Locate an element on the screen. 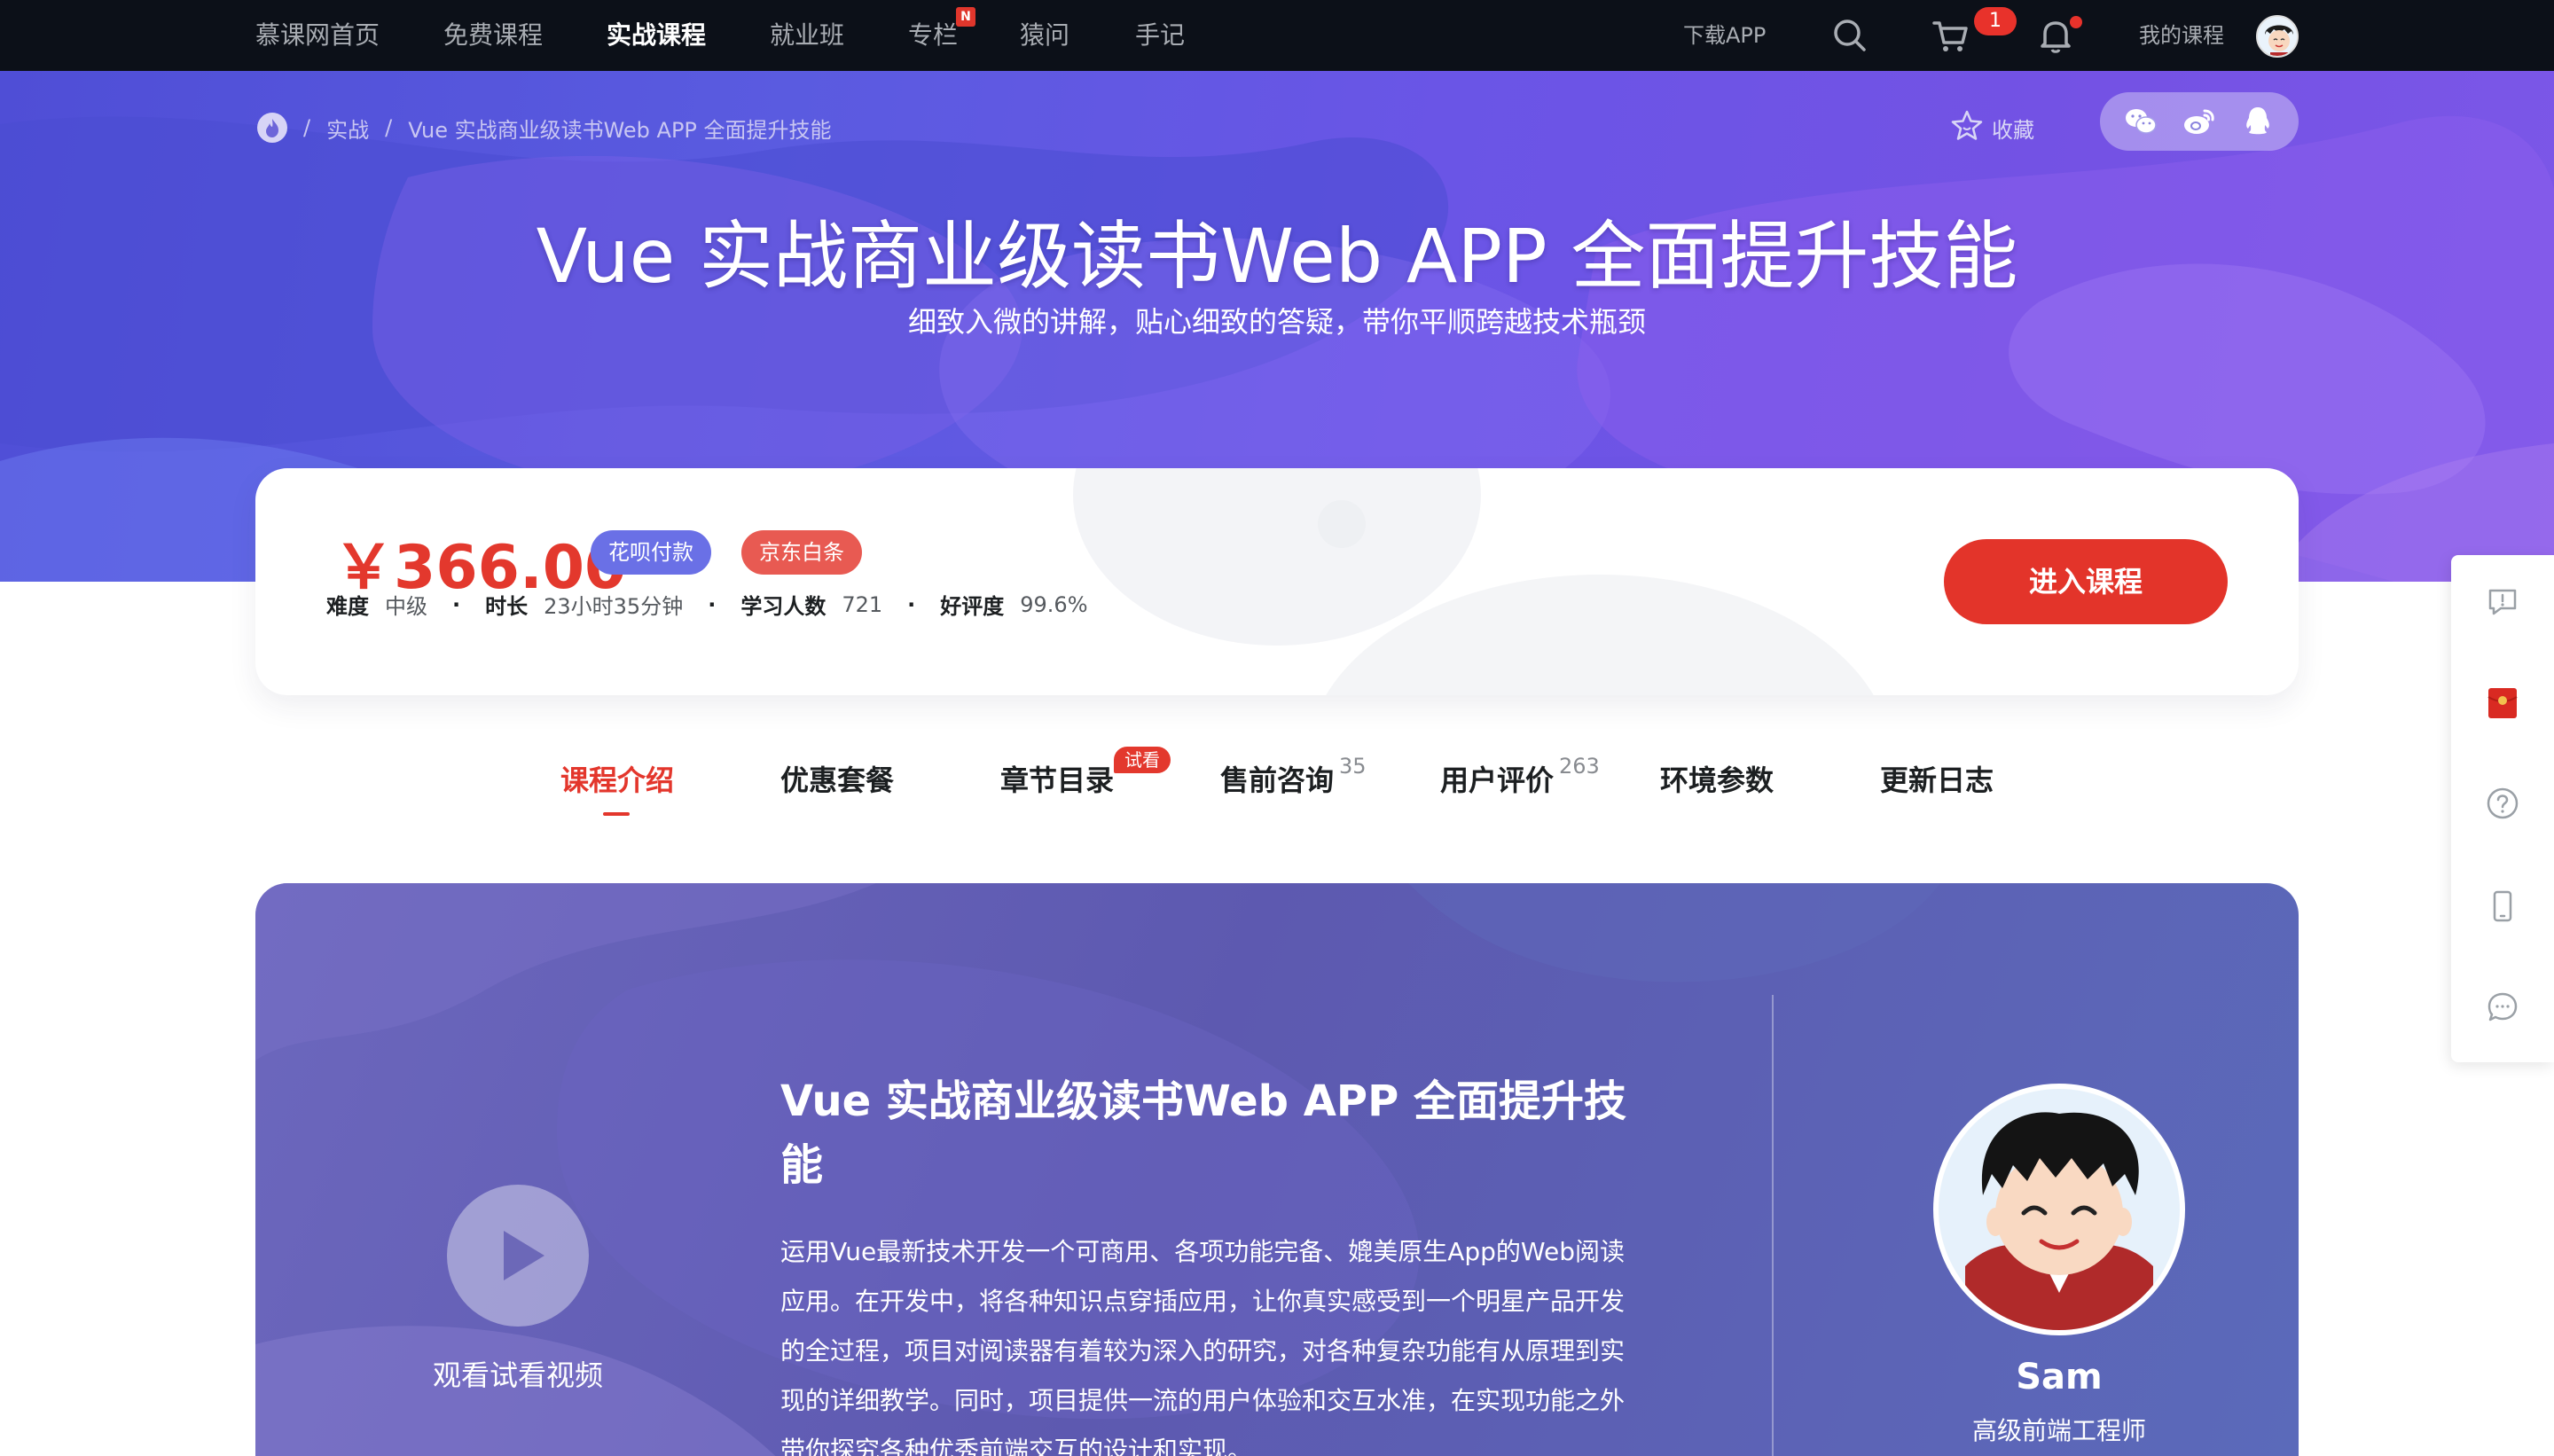 This screenshot has width=2554, height=1456. meta-value-rating: 99.6% is located at coordinates (1054, 604).